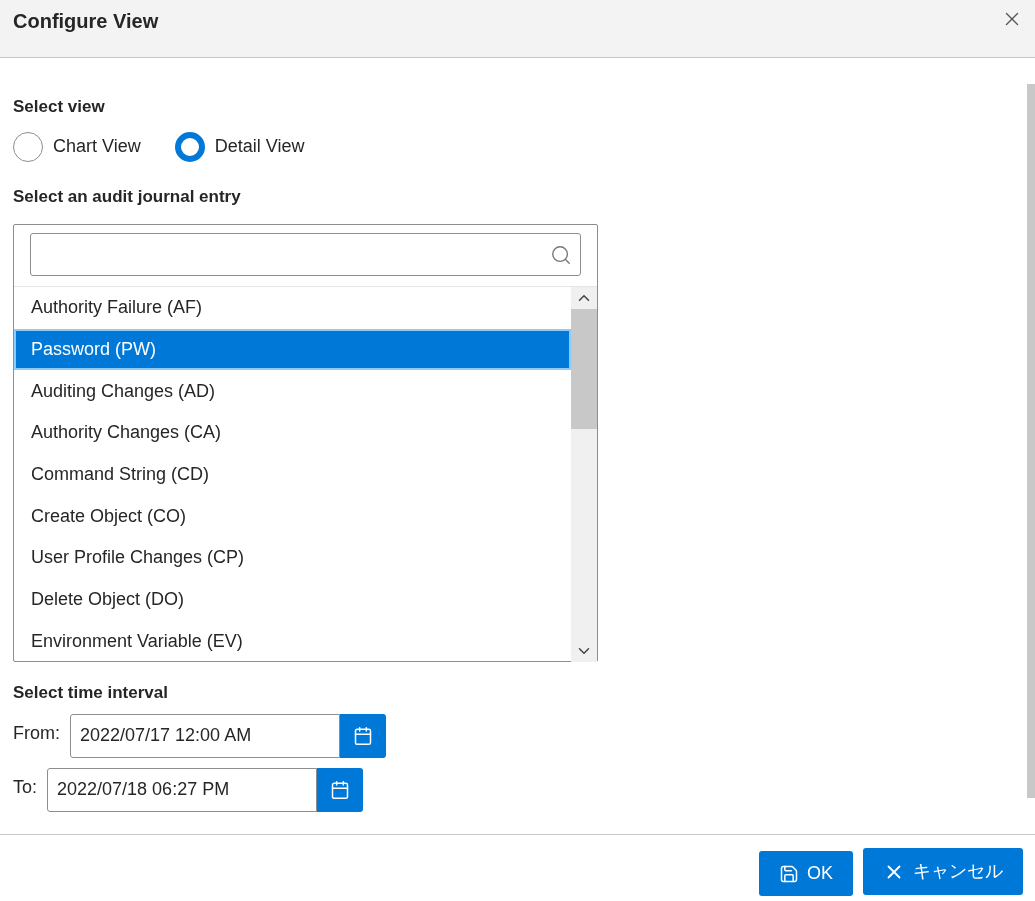  I want to click on save-icon, so click(789, 873).